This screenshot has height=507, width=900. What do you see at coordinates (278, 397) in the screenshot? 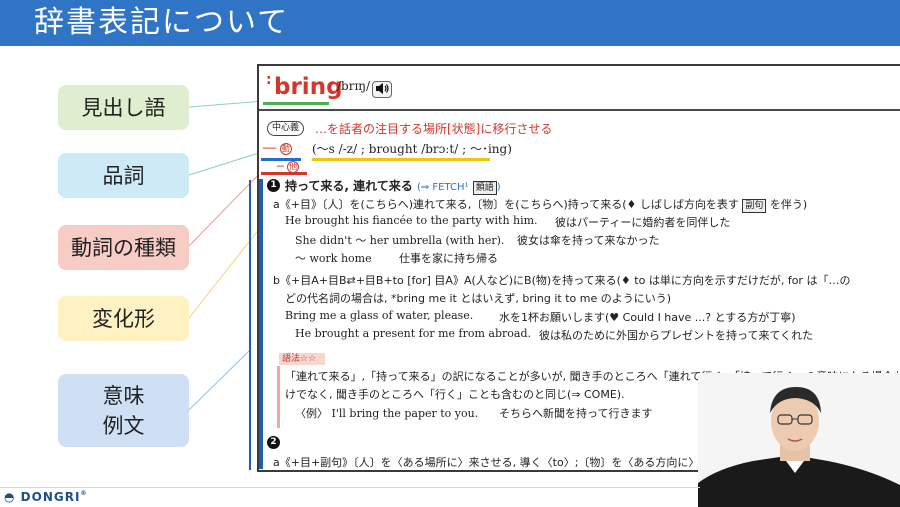
I see `usage-note-bar` at bounding box center [278, 397].